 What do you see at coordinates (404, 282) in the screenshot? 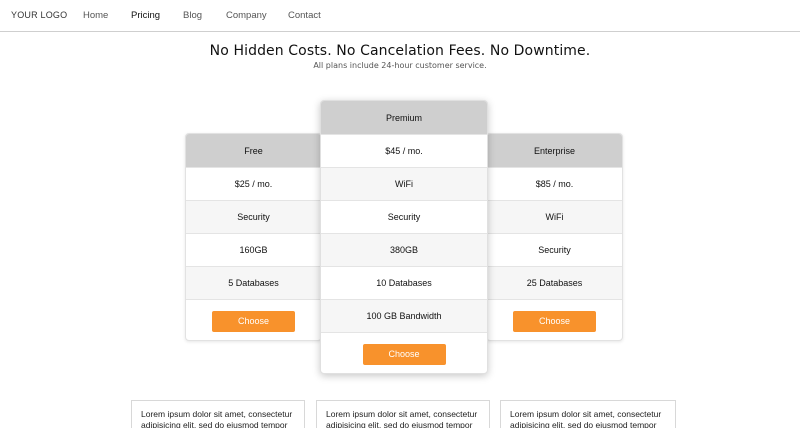
I see `plan-feature: 10 Databases` at bounding box center [404, 282].